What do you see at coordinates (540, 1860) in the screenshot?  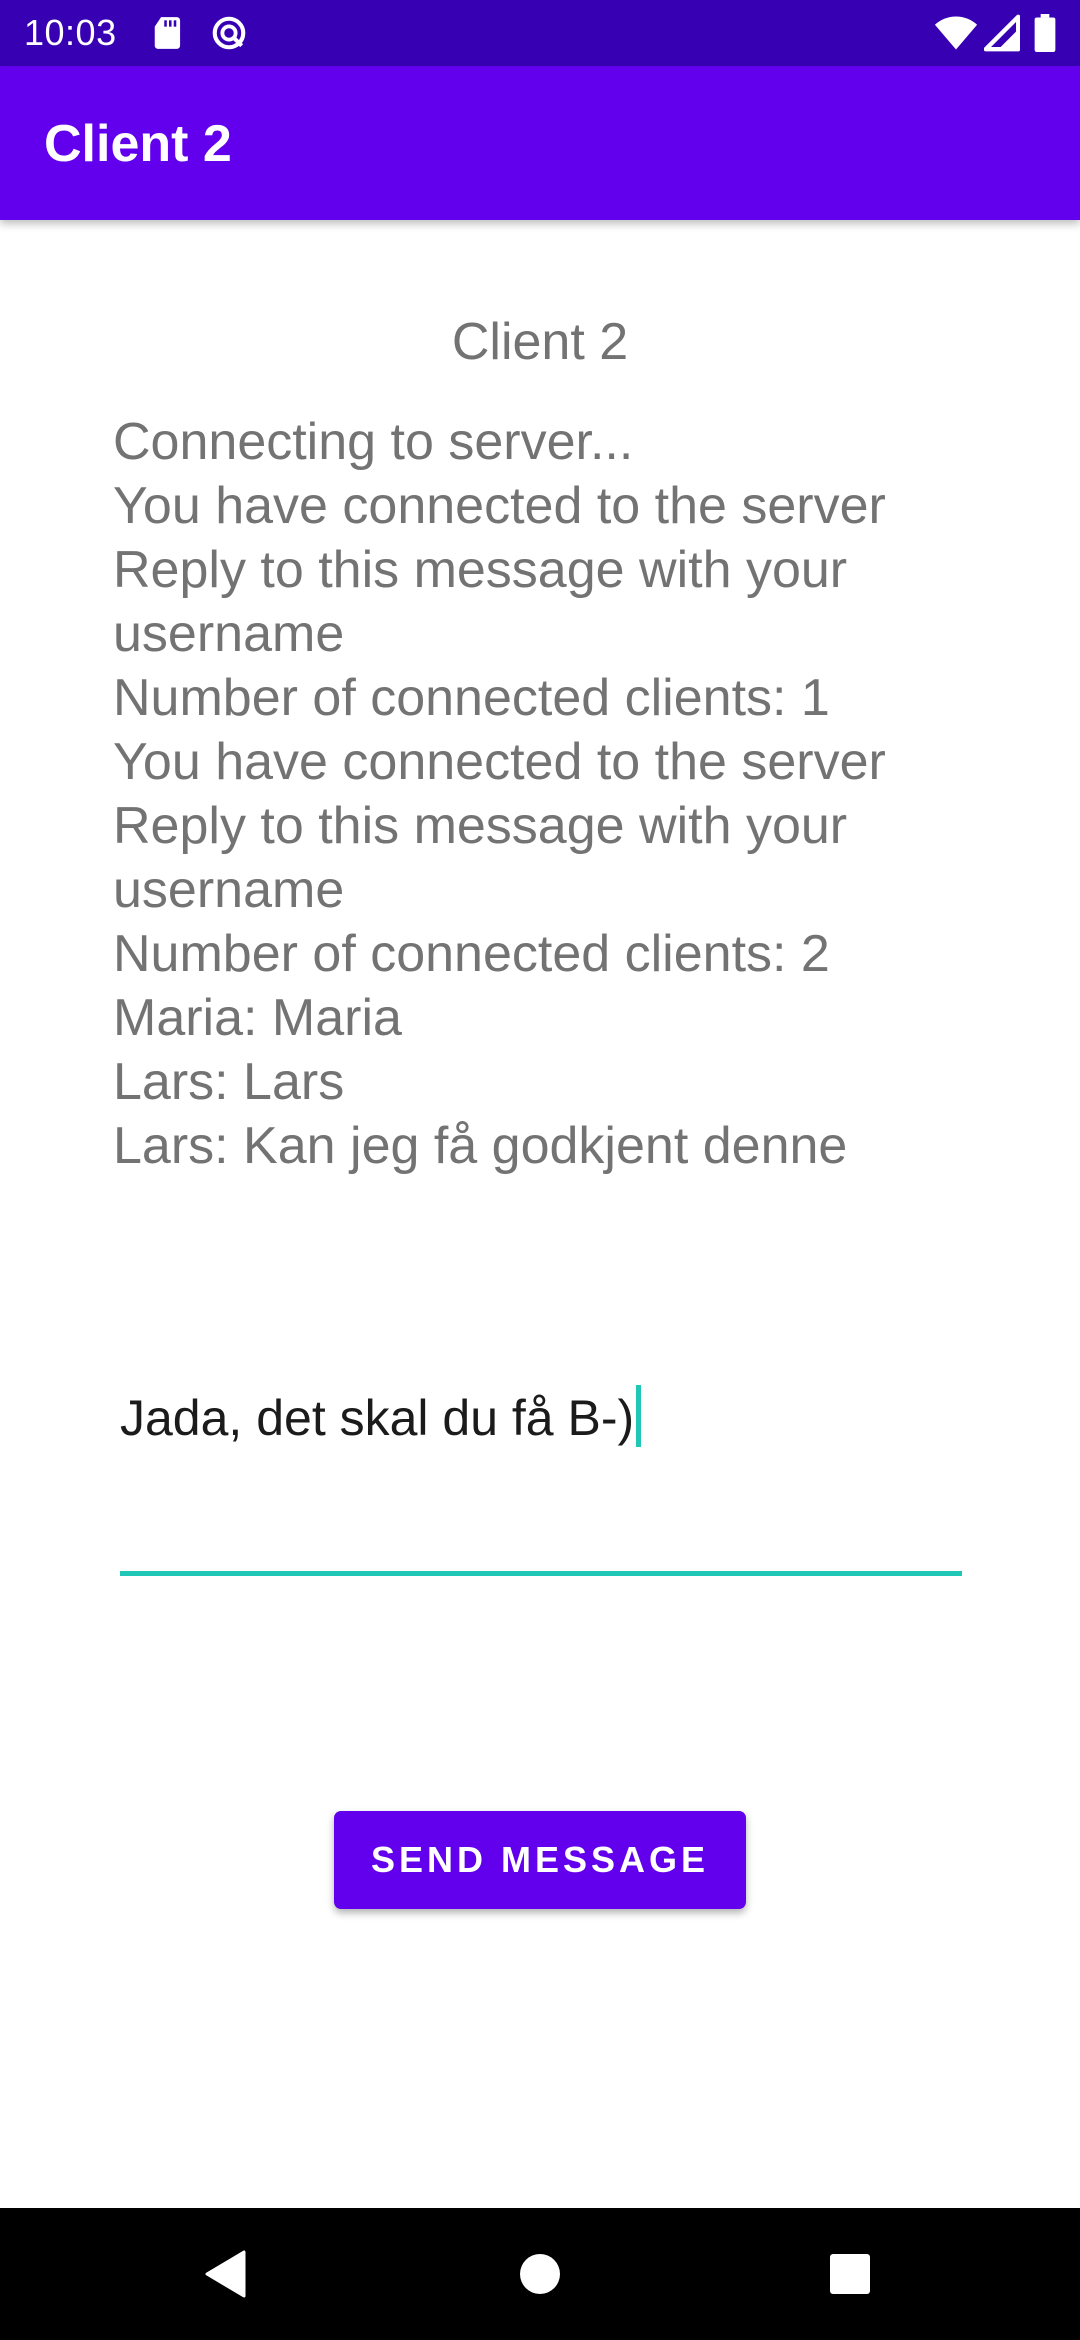 I see `send-message-button: SEND MESSAGE` at bounding box center [540, 1860].